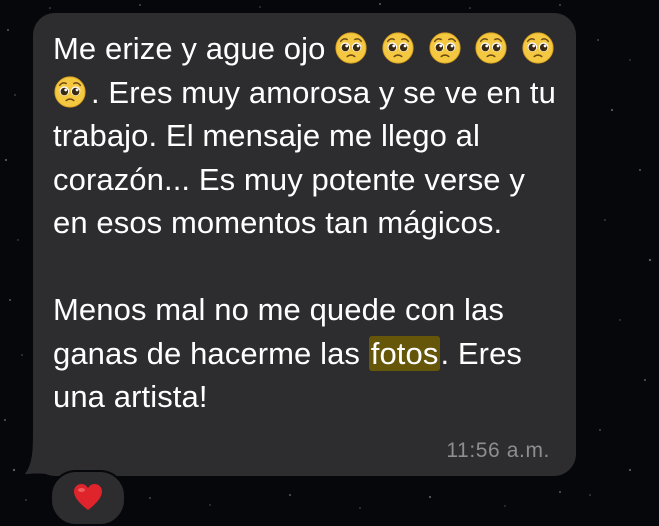  What do you see at coordinates (42, 454) in the screenshot?
I see `bubble-tail` at bounding box center [42, 454].